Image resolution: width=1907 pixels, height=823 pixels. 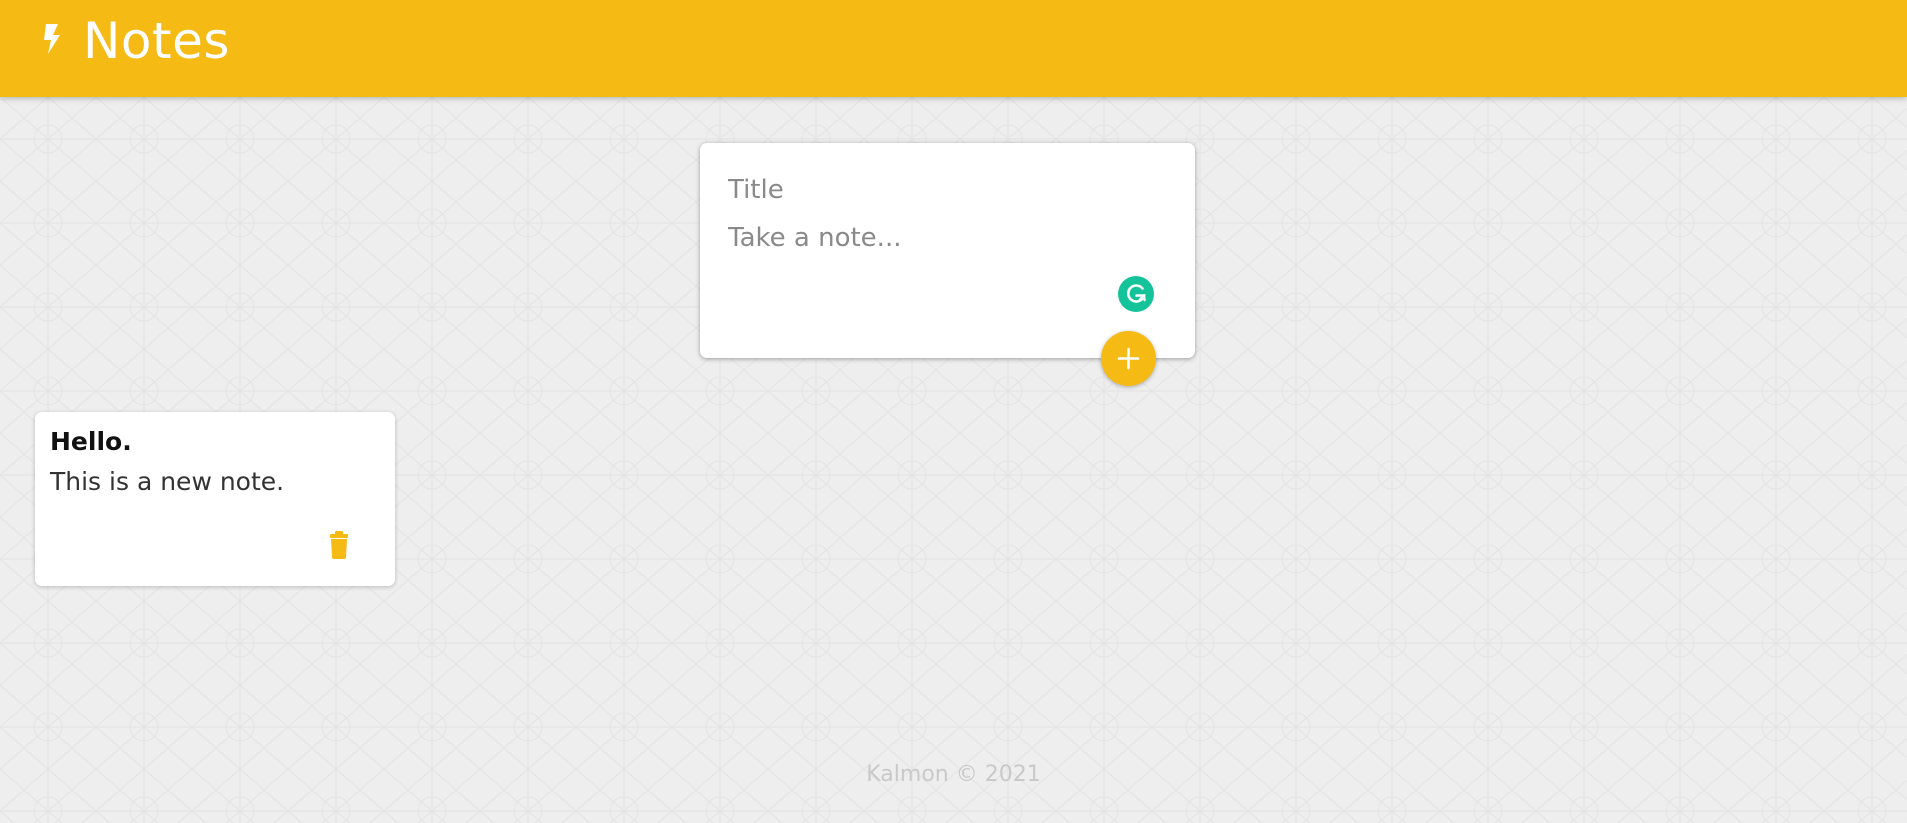 What do you see at coordinates (1136, 294) in the screenshot?
I see `grammarly-icon` at bounding box center [1136, 294].